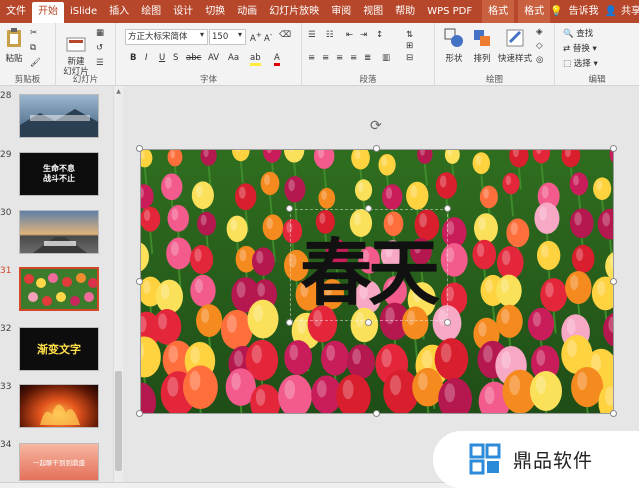  Describe the element at coordinates (482, 38) in the screenshot. I see `arrange-icon` at that location.